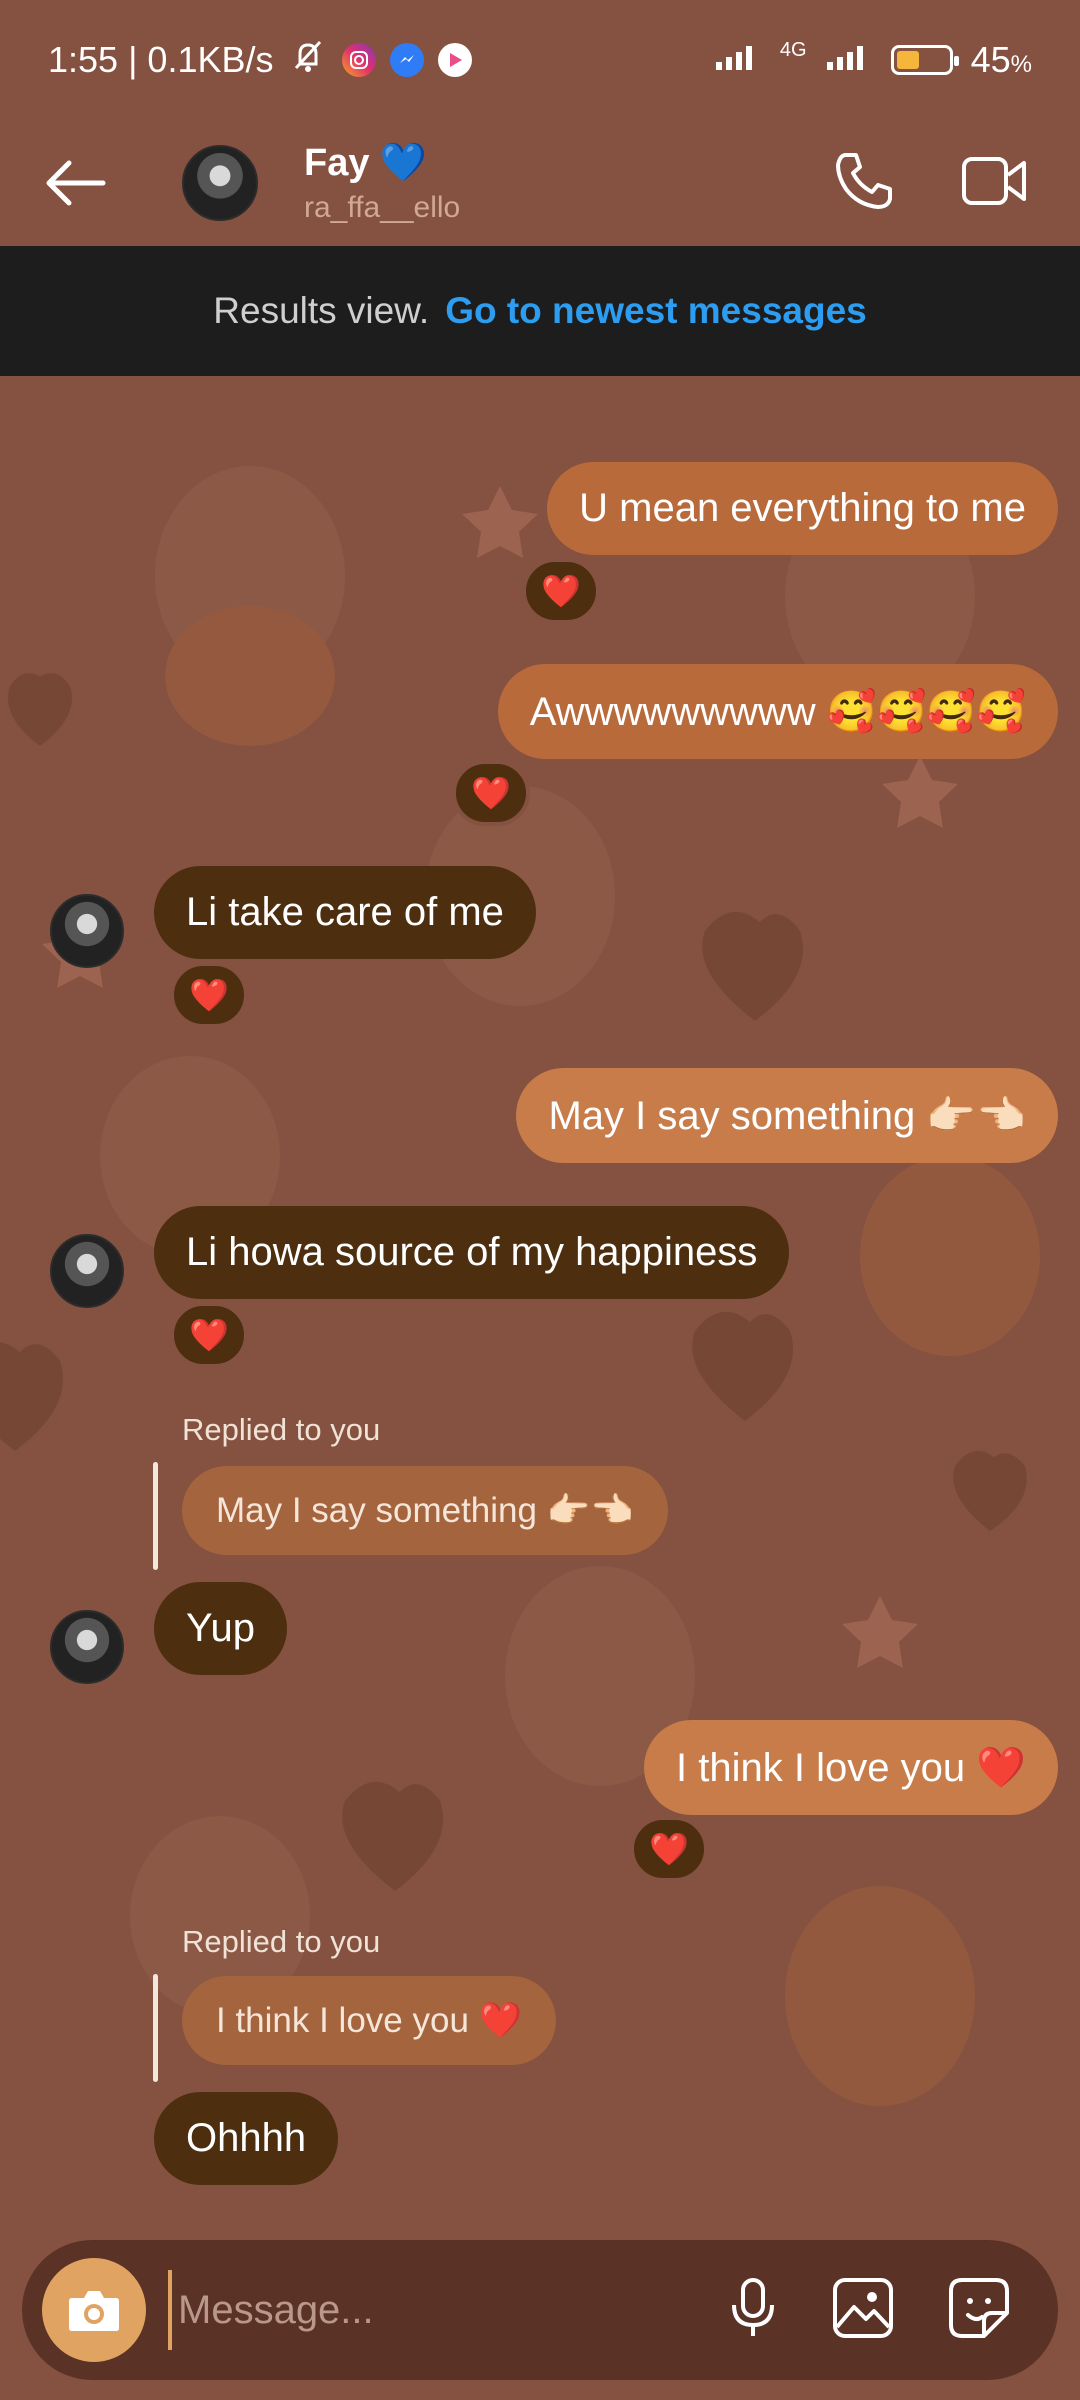 This screenshot has width=1080, height=2400. I want to click on camera-button, so click(94, 2310).